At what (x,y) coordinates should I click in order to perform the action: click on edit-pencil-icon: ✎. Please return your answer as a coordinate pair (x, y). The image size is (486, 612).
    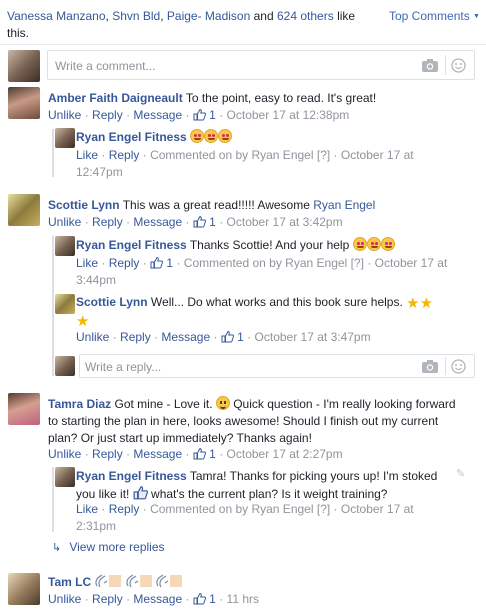
    Looking at the image, I should click on (460, 473).